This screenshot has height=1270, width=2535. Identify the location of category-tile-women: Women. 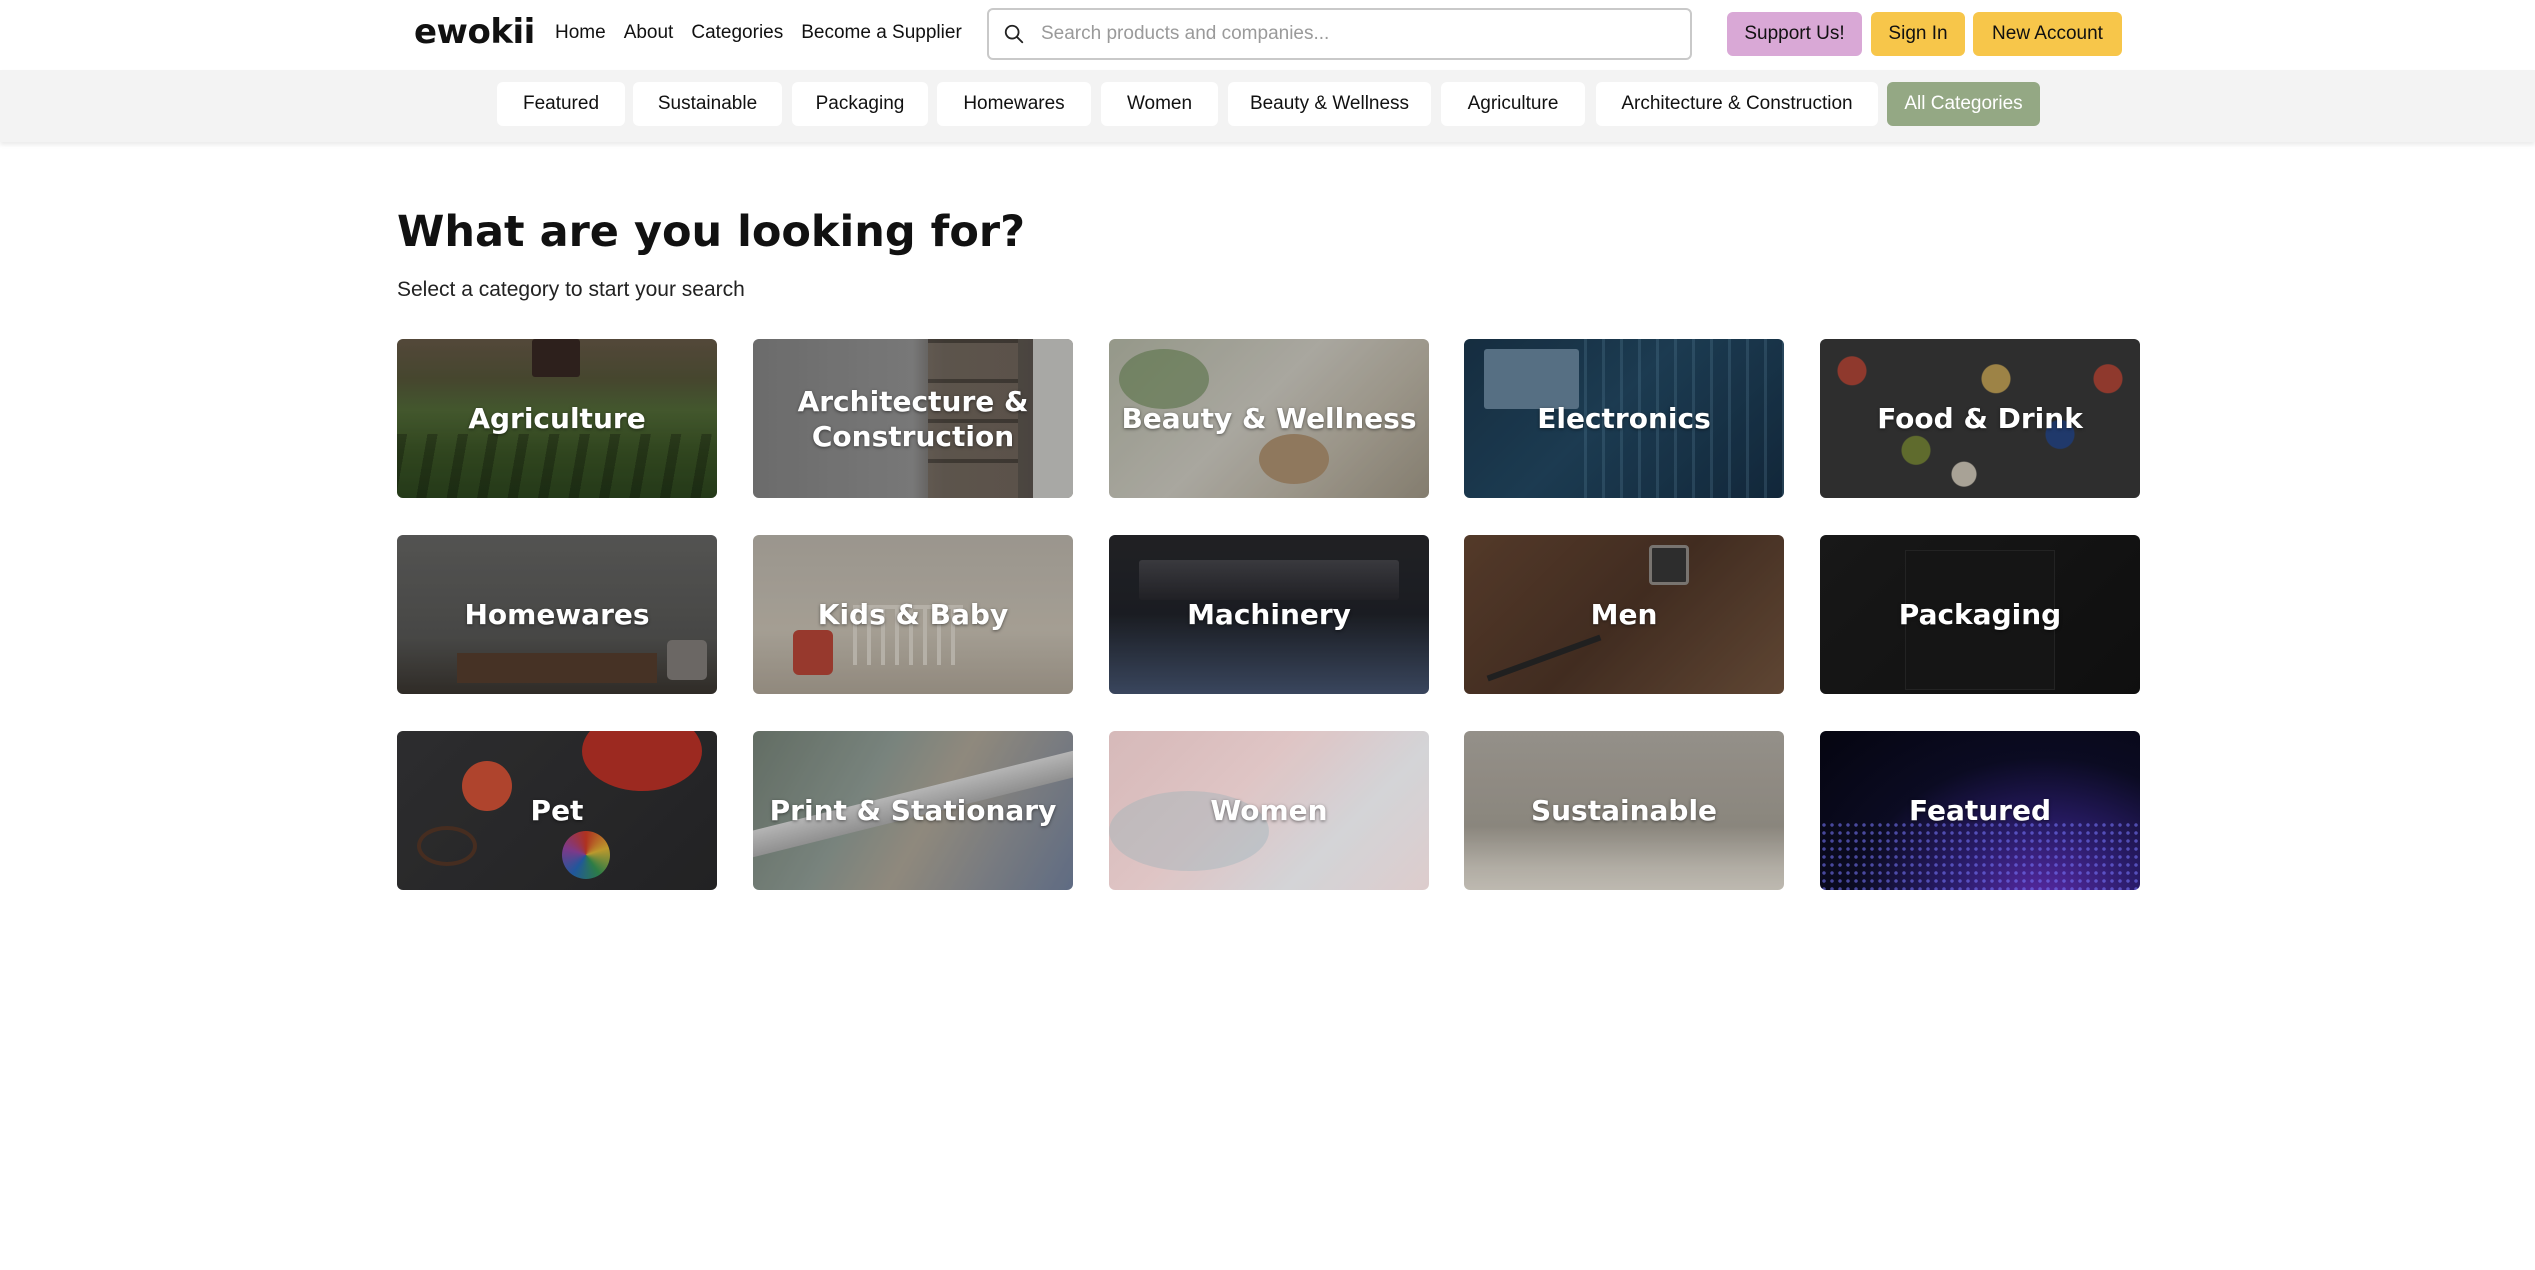
(1269, 810).